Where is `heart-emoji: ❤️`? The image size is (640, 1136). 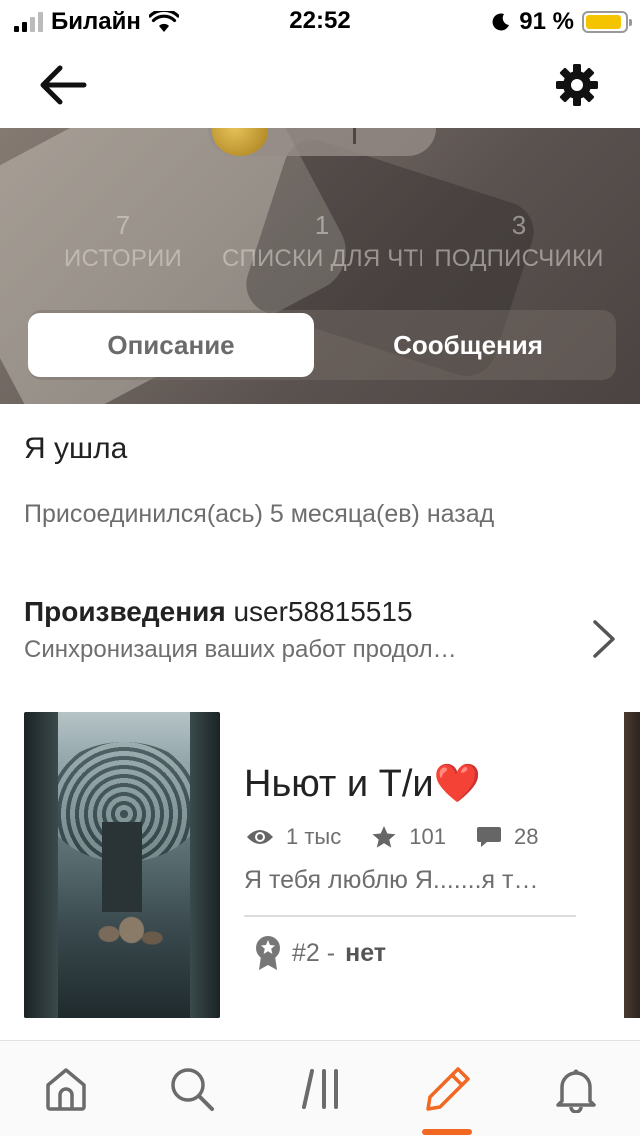 heart-emoji: ❤️ is located at coordinates (457, 784).